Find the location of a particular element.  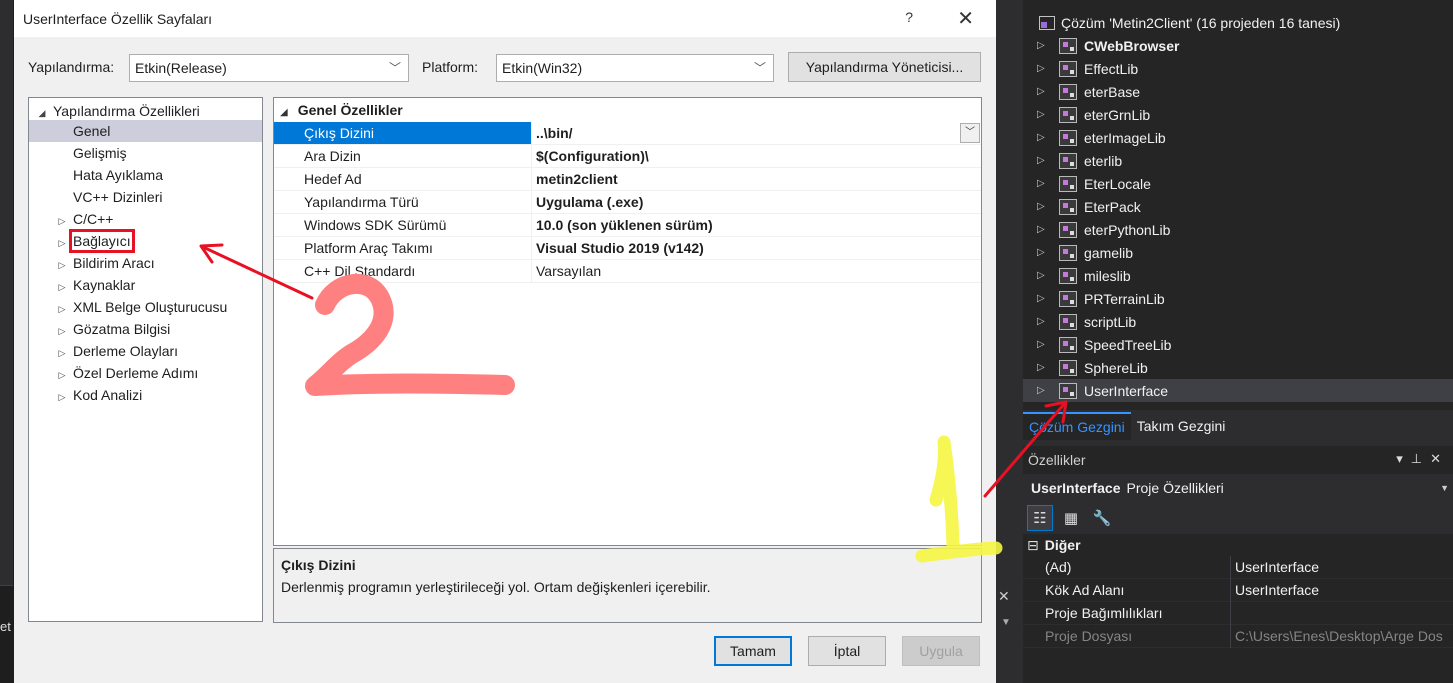

apply-button: Uygula is located at coordinates (941, 651).